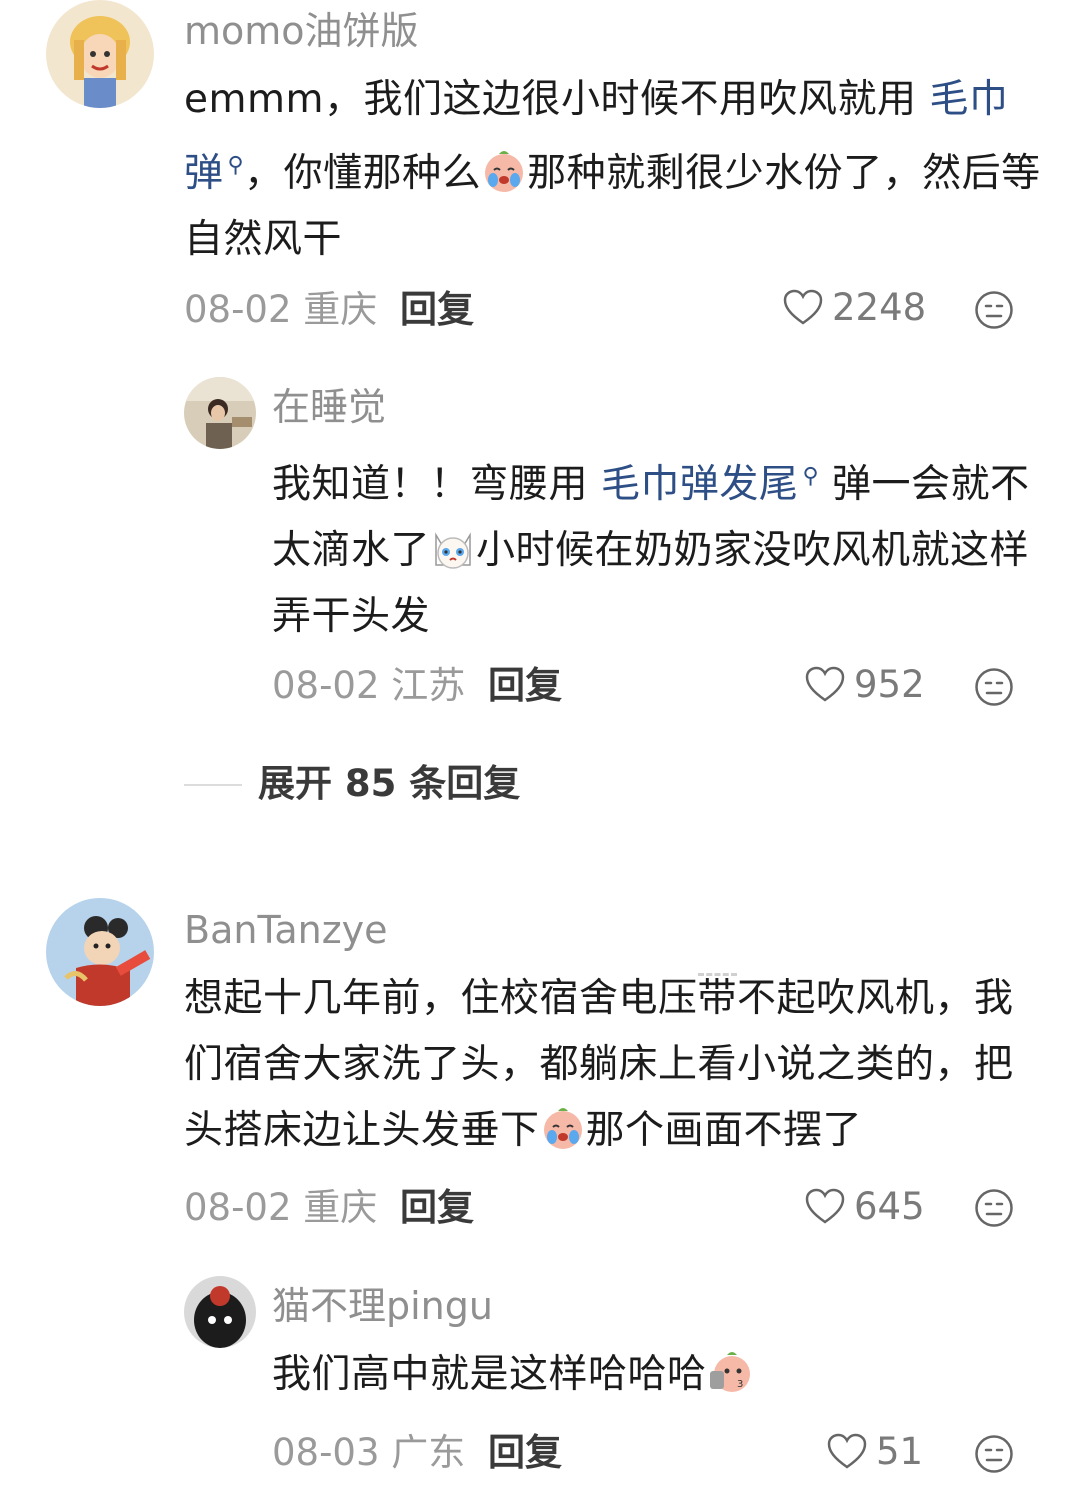 The image size is (1080, 1496). I want to click on crying-cat-emoji-icon, so click(453, 548).